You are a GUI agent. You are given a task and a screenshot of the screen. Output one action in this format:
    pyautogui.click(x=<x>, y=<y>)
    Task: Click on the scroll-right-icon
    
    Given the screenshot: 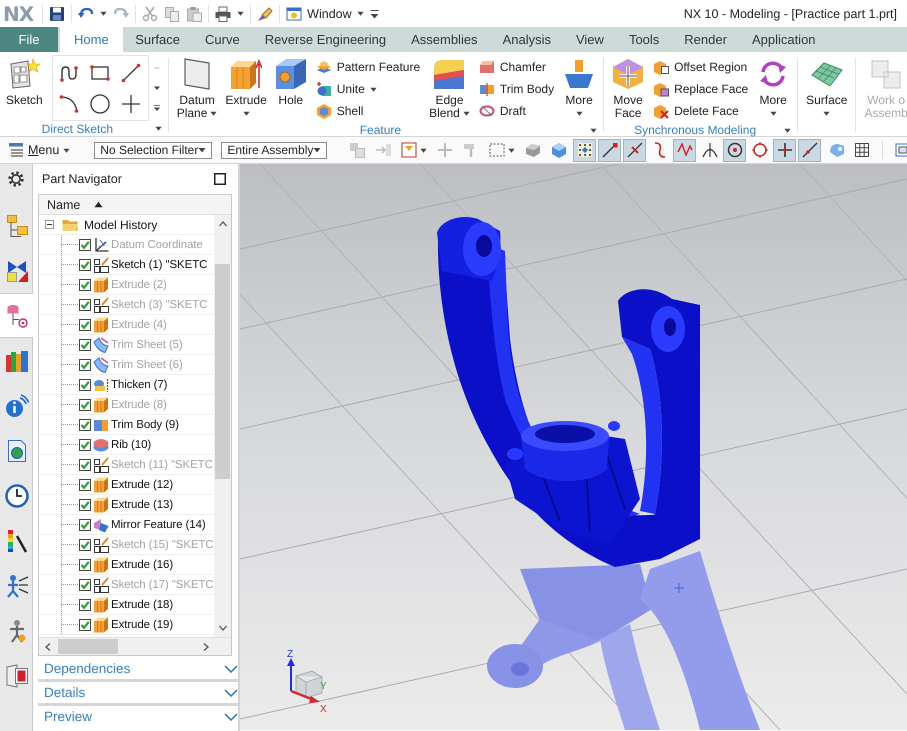 What is the action you would take?
    pyautogui.click(x=206, y=647)
    